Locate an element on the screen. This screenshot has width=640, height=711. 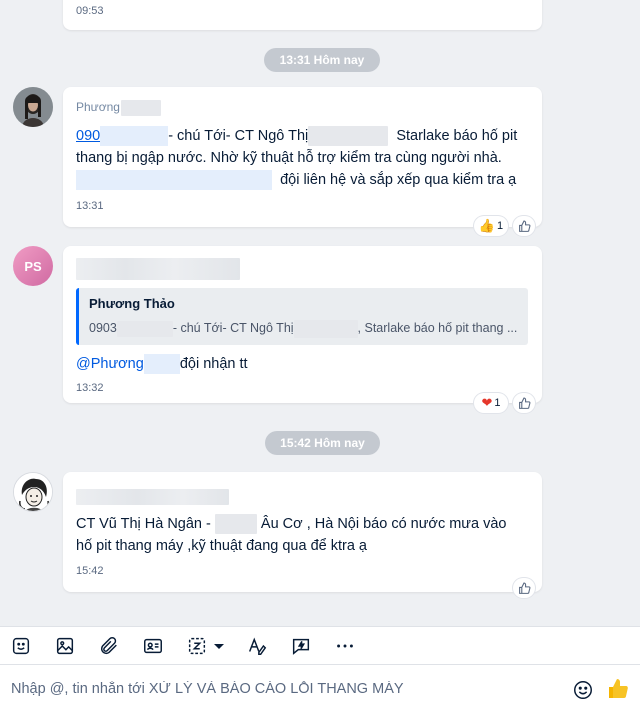
reaction-count: ❤ 1 is located at coordinates (491, 403).